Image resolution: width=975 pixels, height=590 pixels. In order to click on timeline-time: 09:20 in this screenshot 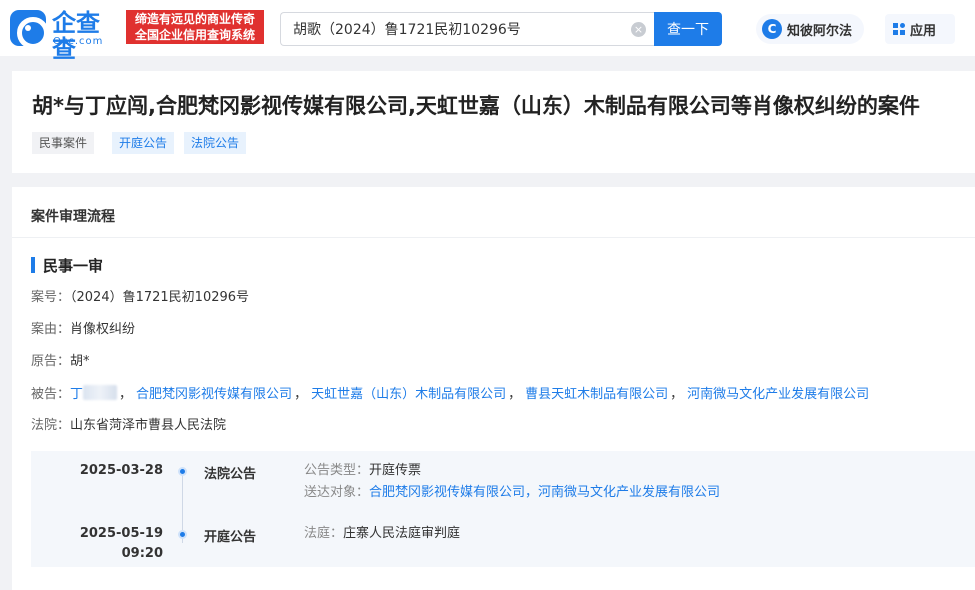, I will do `click(142, 553)`.